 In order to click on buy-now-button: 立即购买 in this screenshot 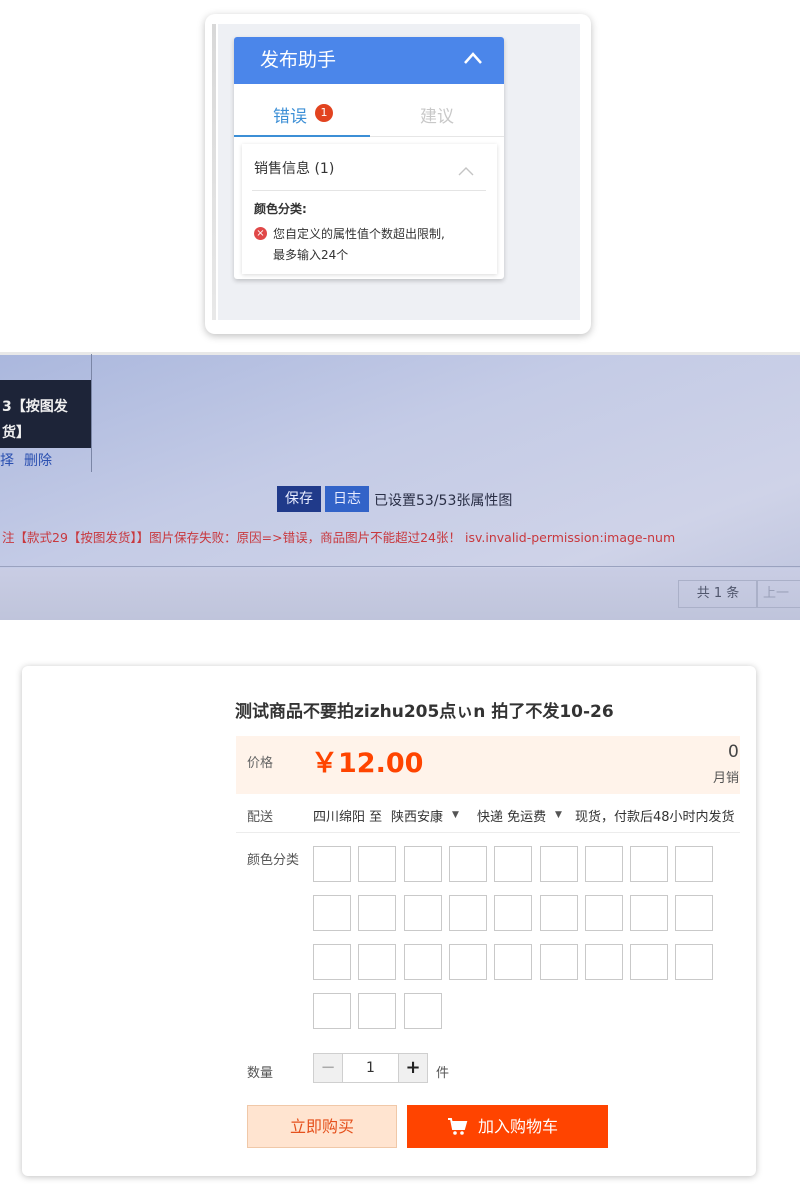, I will do `click(322, 1126)`.